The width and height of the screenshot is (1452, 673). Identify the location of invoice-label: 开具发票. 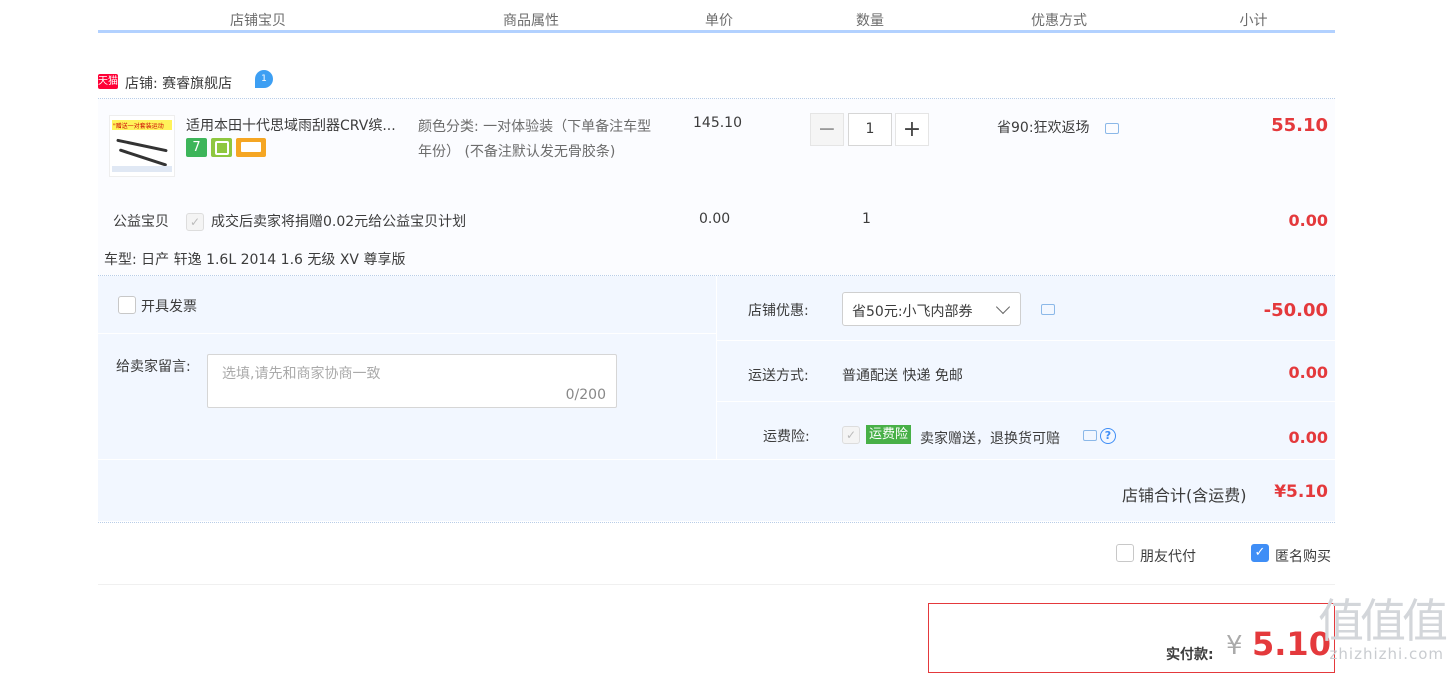
(169, 306).